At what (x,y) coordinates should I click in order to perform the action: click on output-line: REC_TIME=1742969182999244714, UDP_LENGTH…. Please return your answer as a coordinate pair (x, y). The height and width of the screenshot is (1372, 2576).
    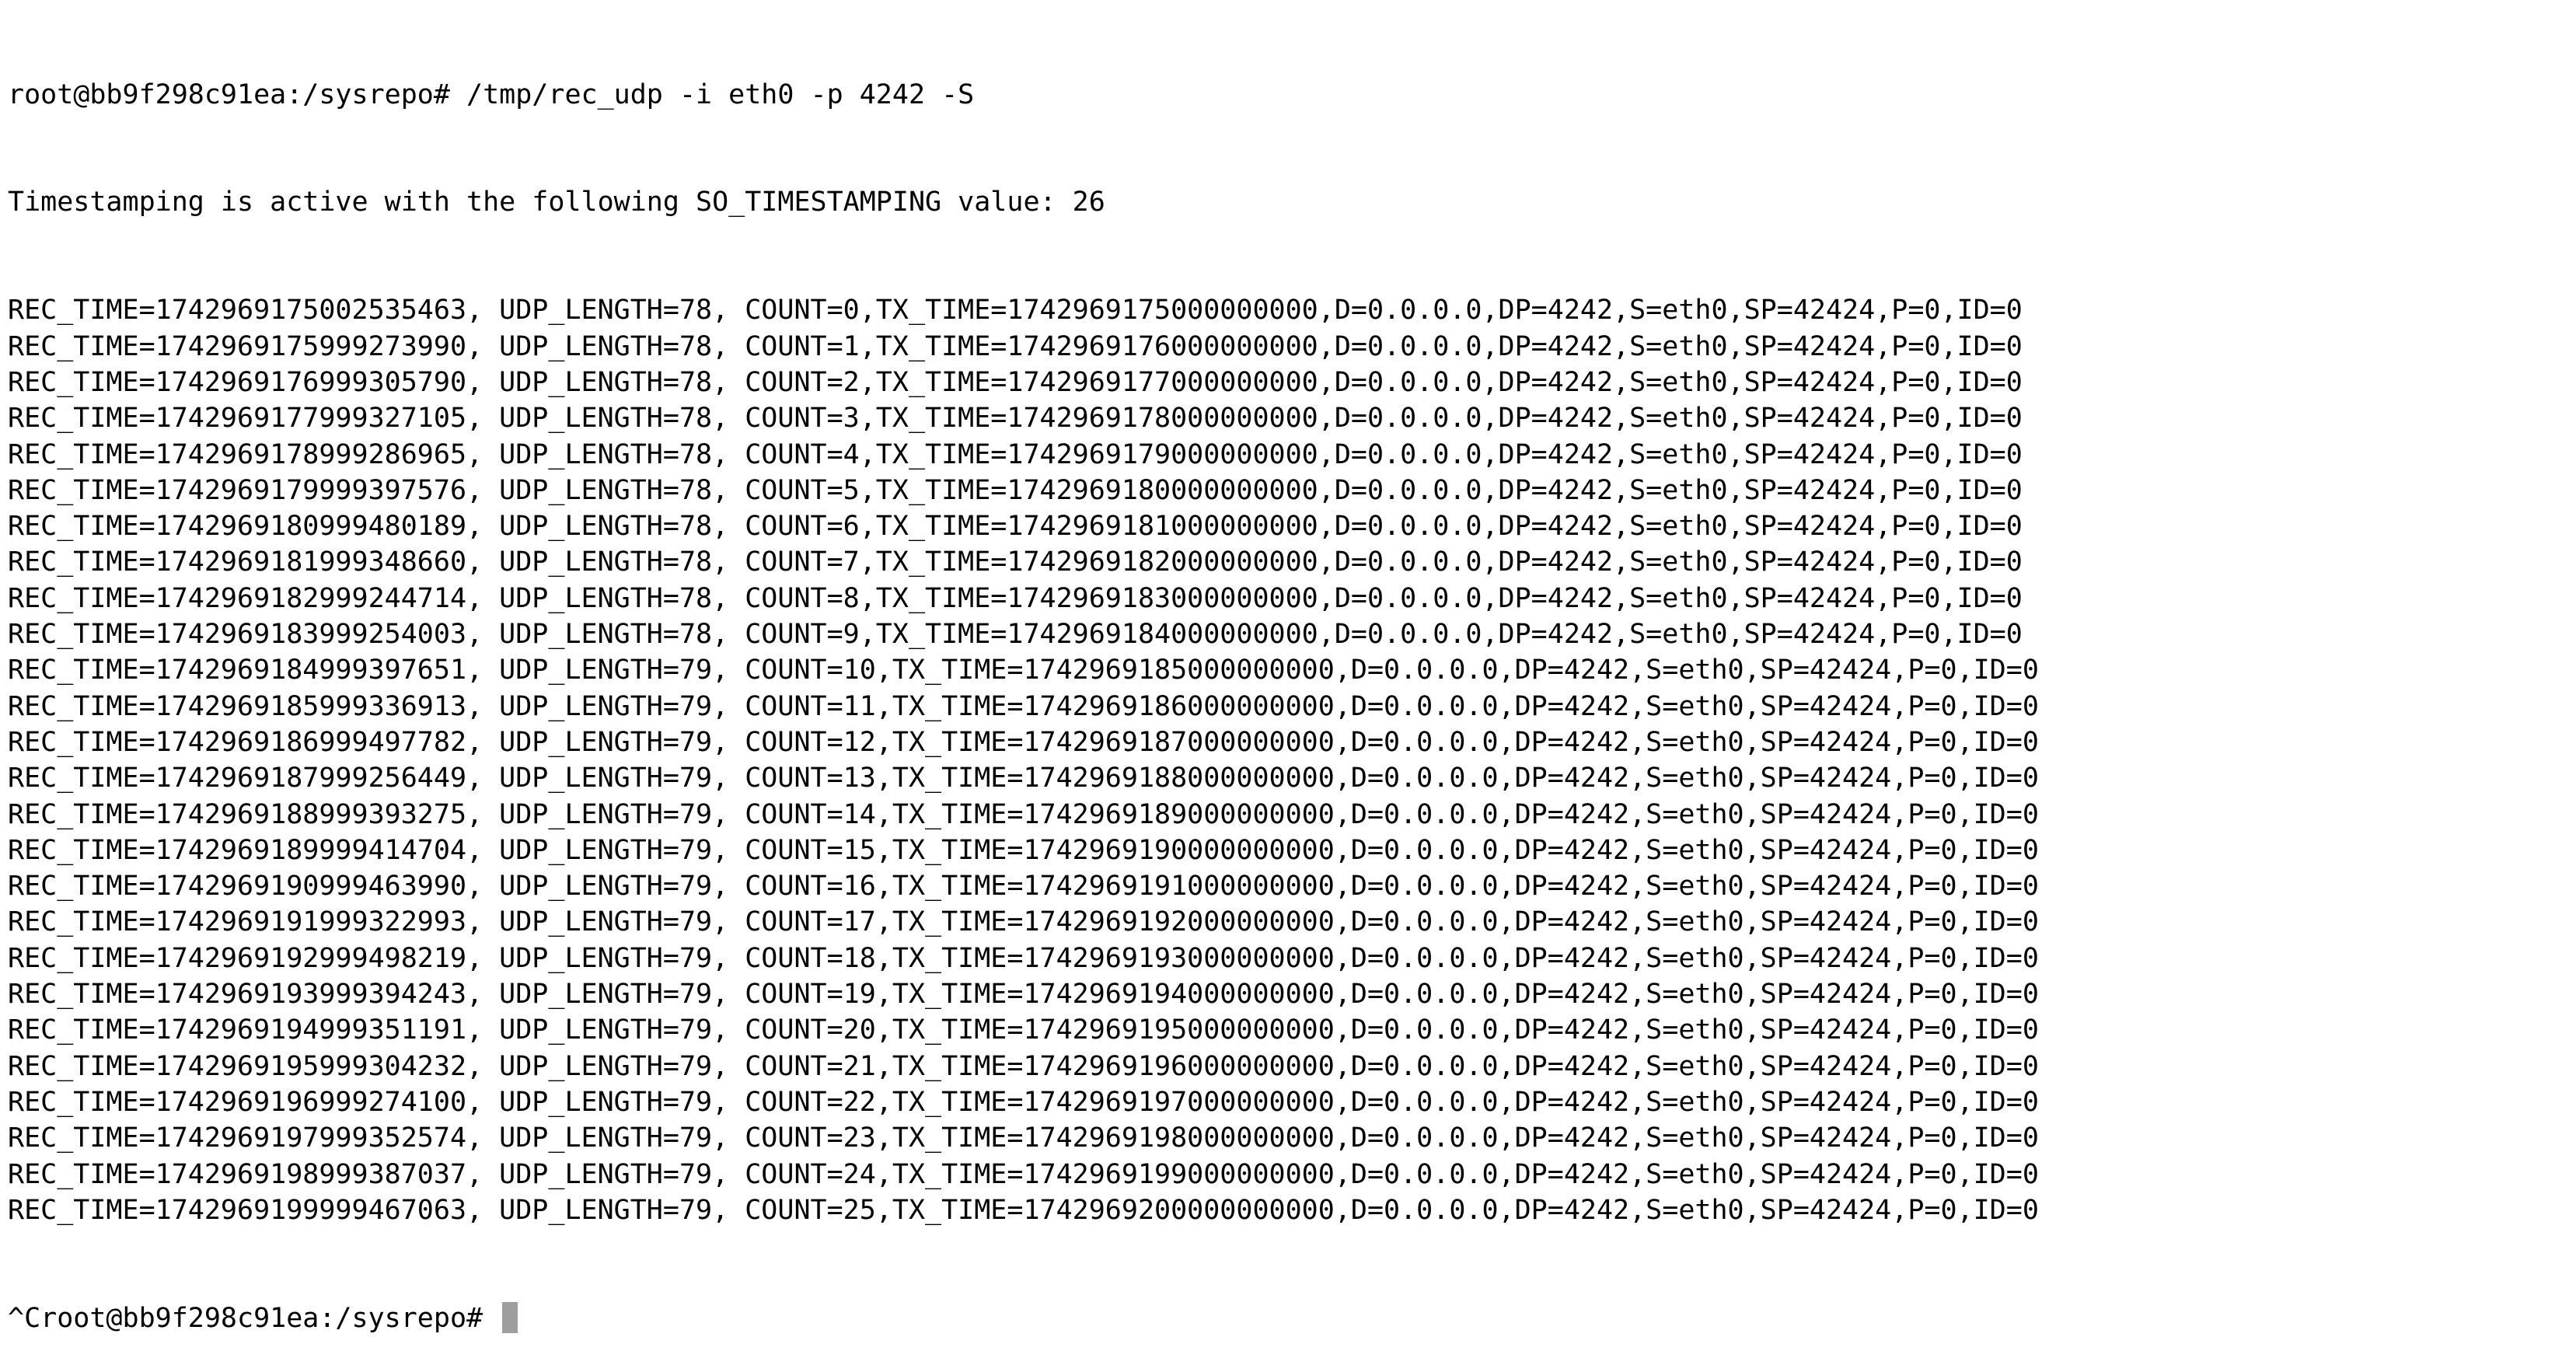
    Looking at the image, I should click on (1016, 598).